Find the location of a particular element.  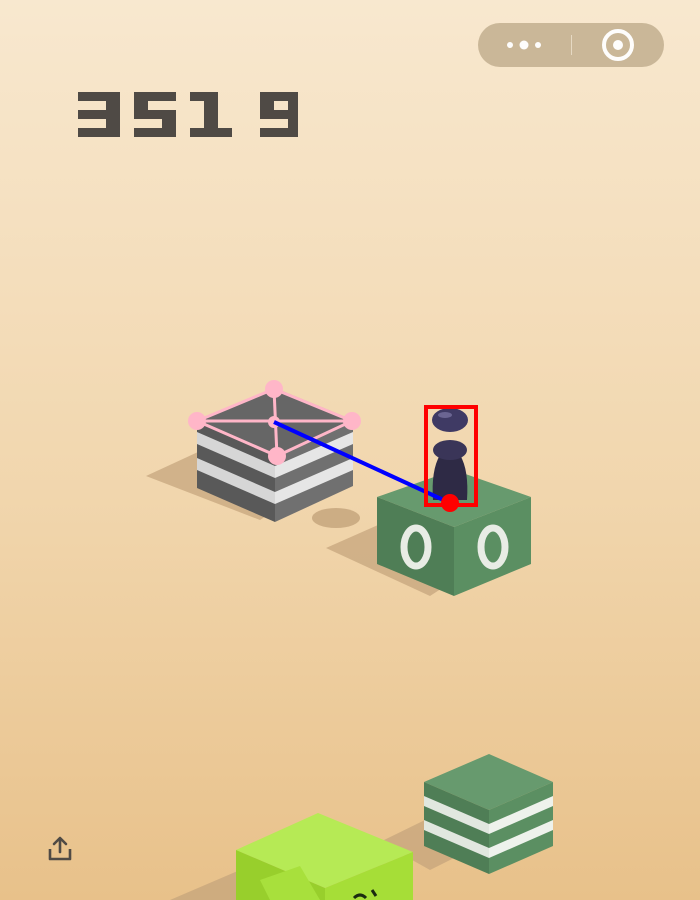

target-point-top is located at coordinates (274, 389).